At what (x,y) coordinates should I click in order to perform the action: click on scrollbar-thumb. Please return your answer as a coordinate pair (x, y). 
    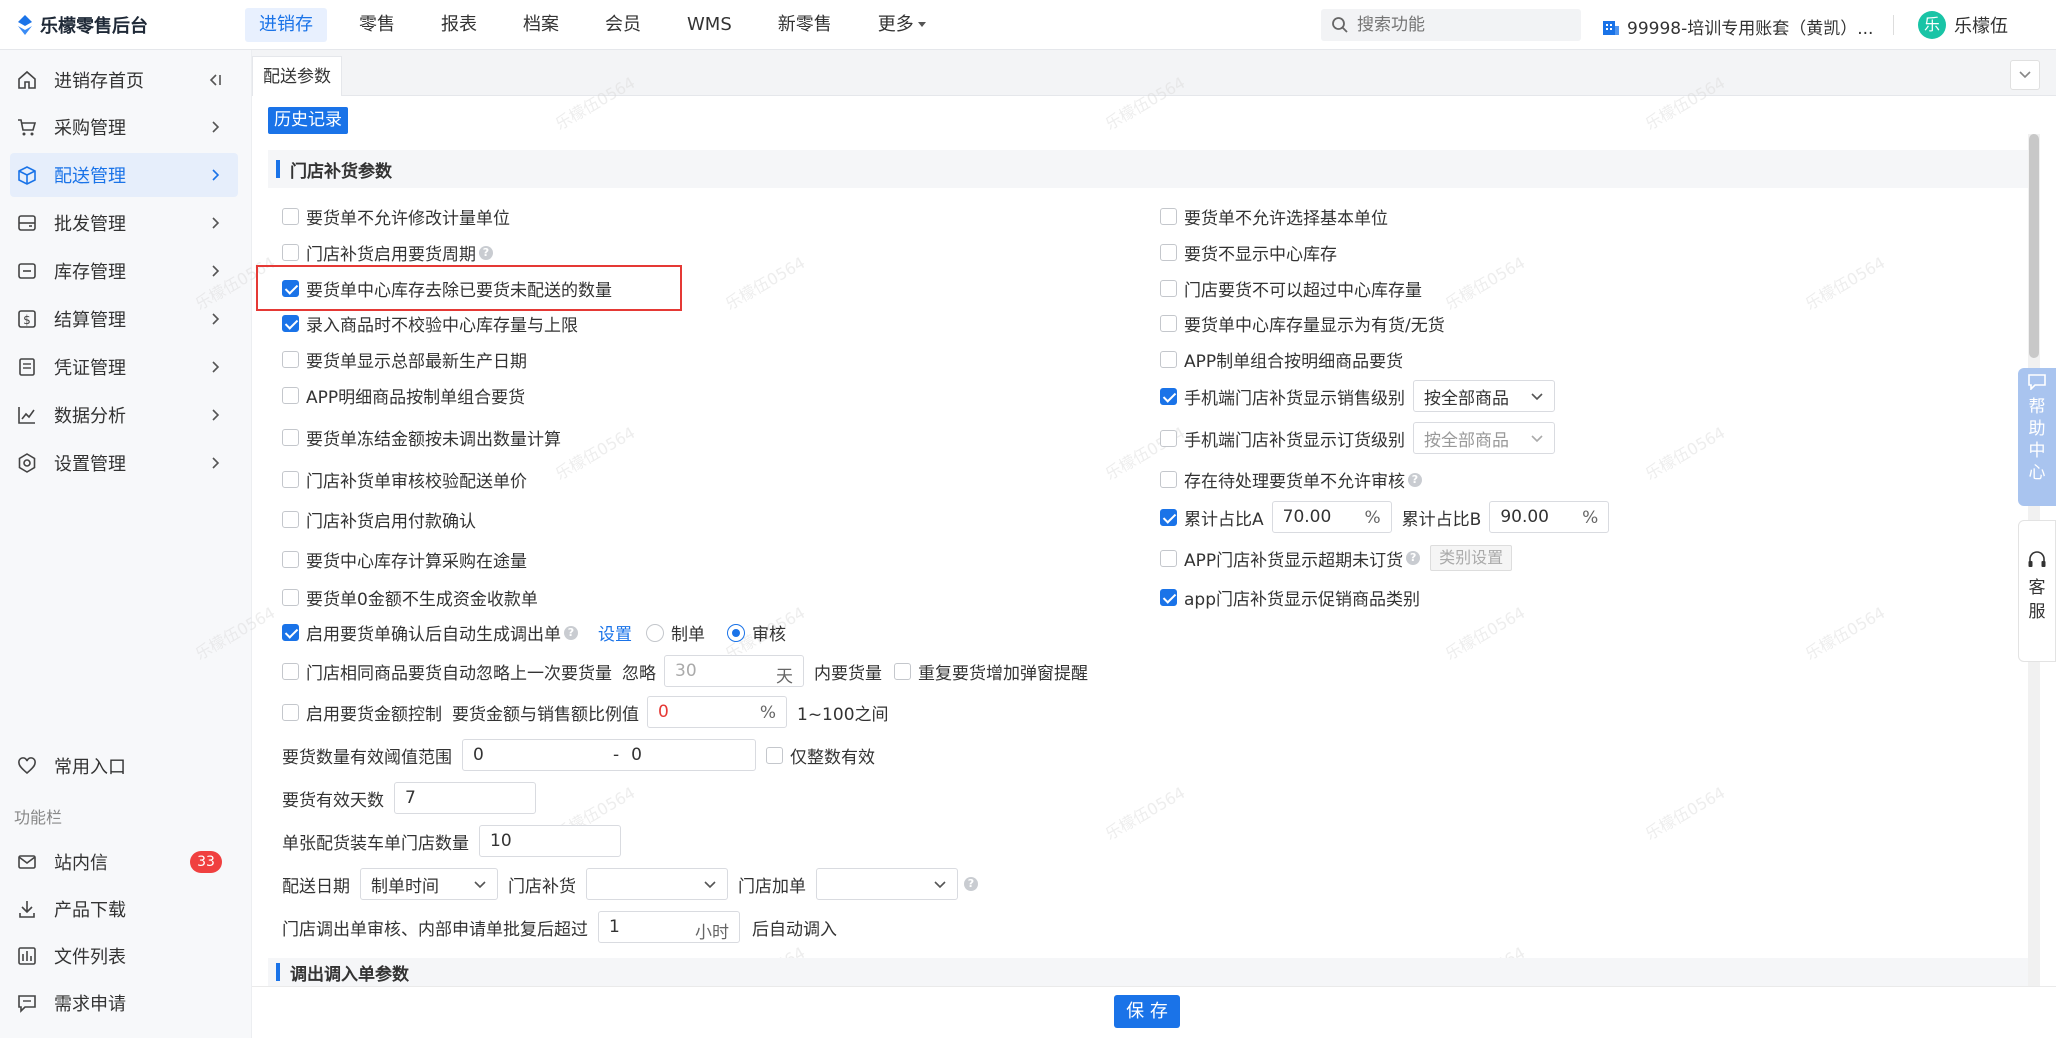
    Looking at the image, I should click on (2034, 246).